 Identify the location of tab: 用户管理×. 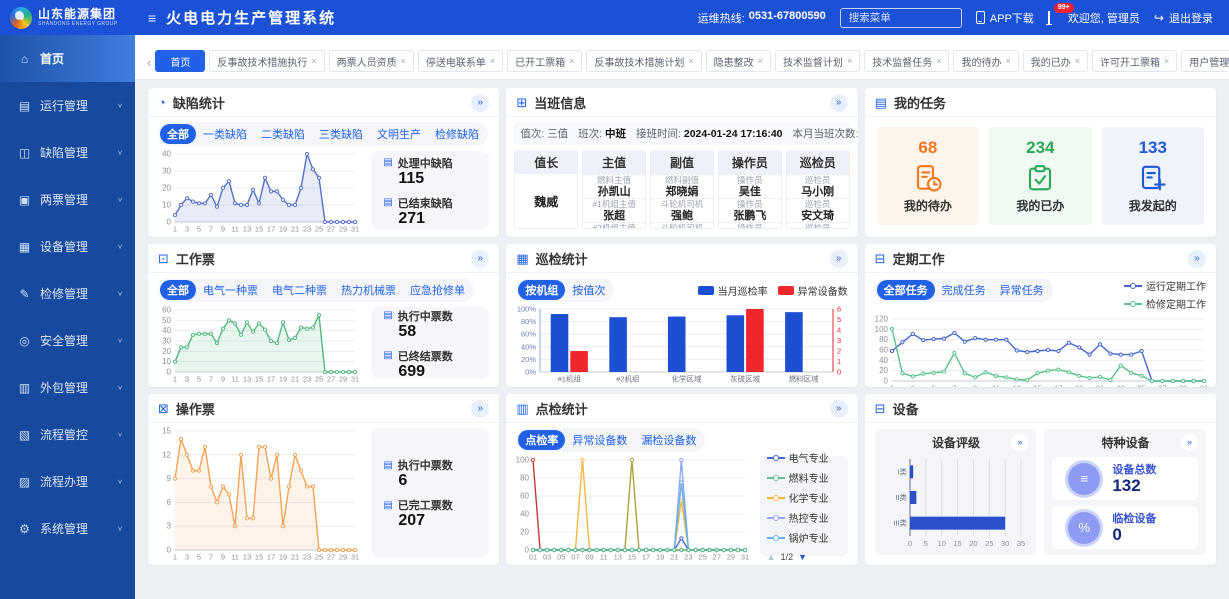
(1205, 61).